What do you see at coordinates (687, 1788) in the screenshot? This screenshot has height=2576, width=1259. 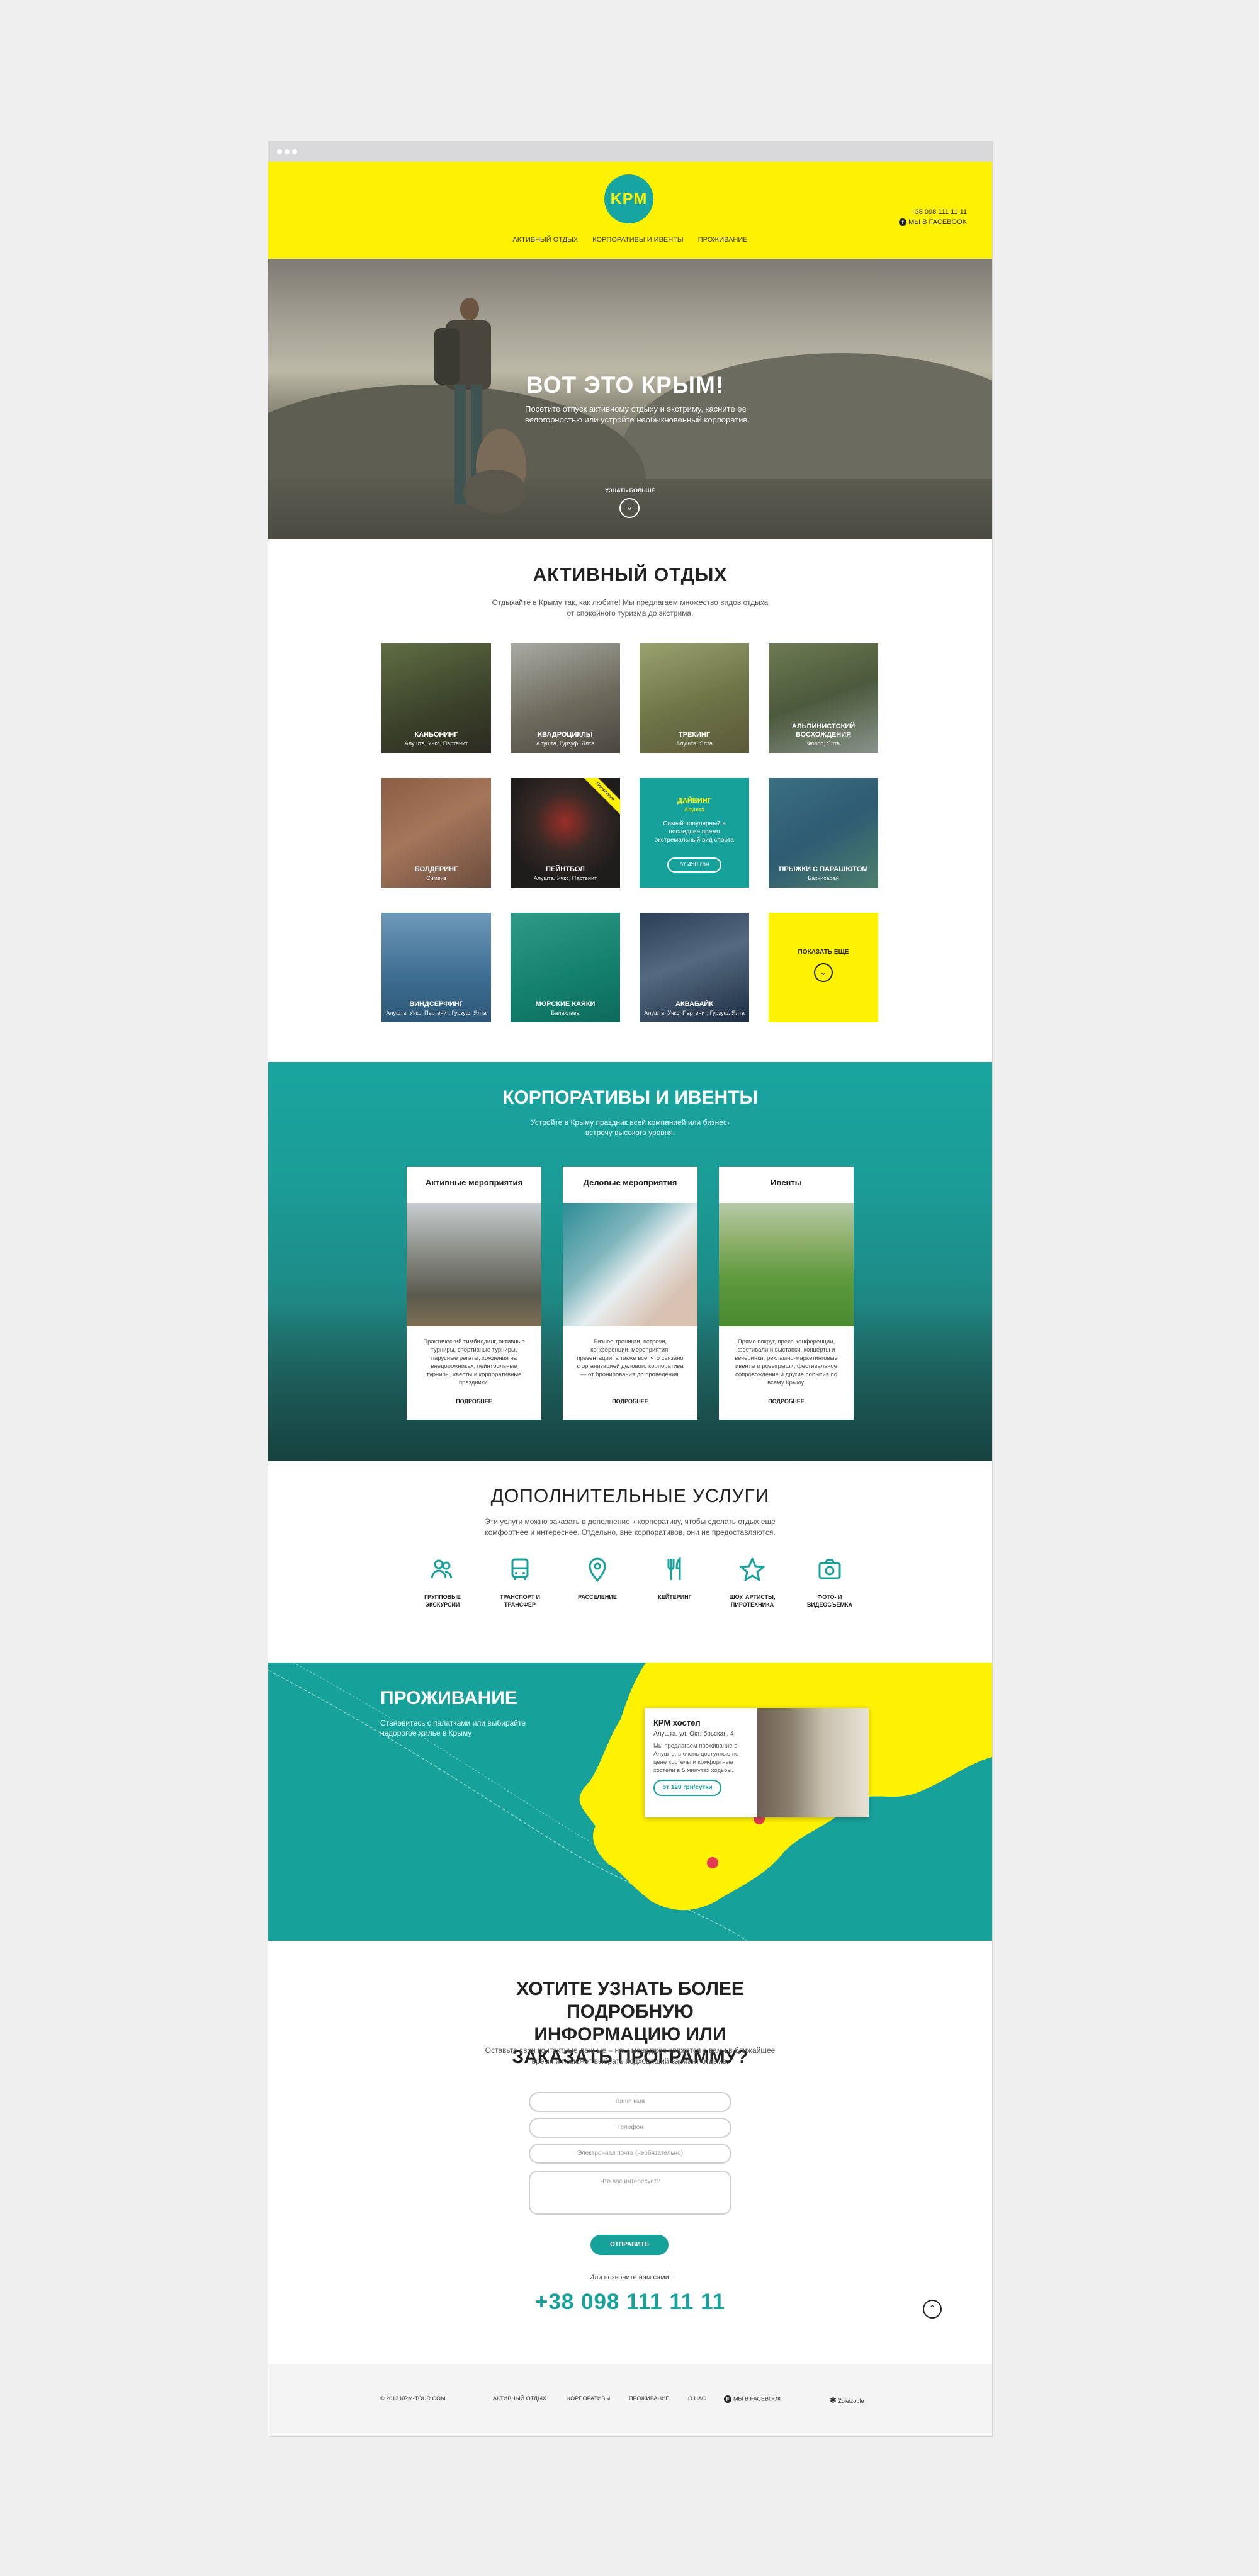 I see `hostel-price-button: от 120 грн/сутки` at bounding box center [687, 1788].